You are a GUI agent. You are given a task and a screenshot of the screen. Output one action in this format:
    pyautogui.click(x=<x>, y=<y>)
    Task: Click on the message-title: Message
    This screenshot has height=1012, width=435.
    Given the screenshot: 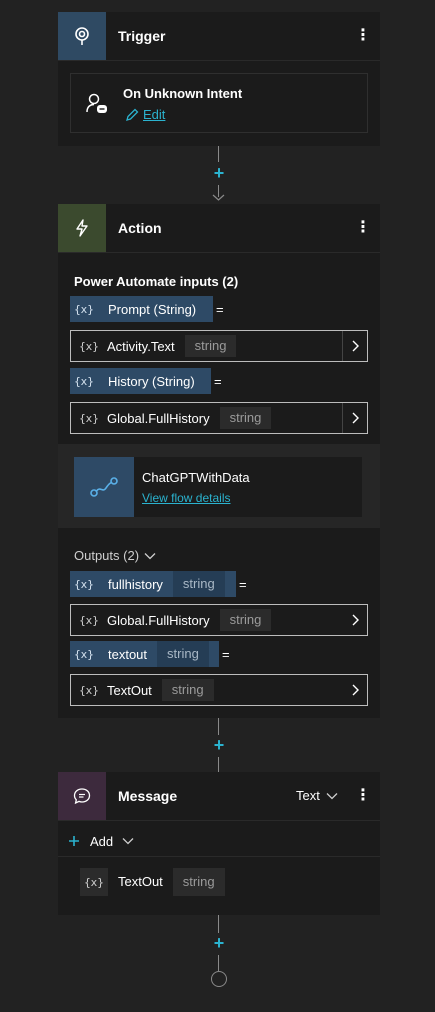 What is the action you would take?
    pyautogui.click(x=148, y=796)
    